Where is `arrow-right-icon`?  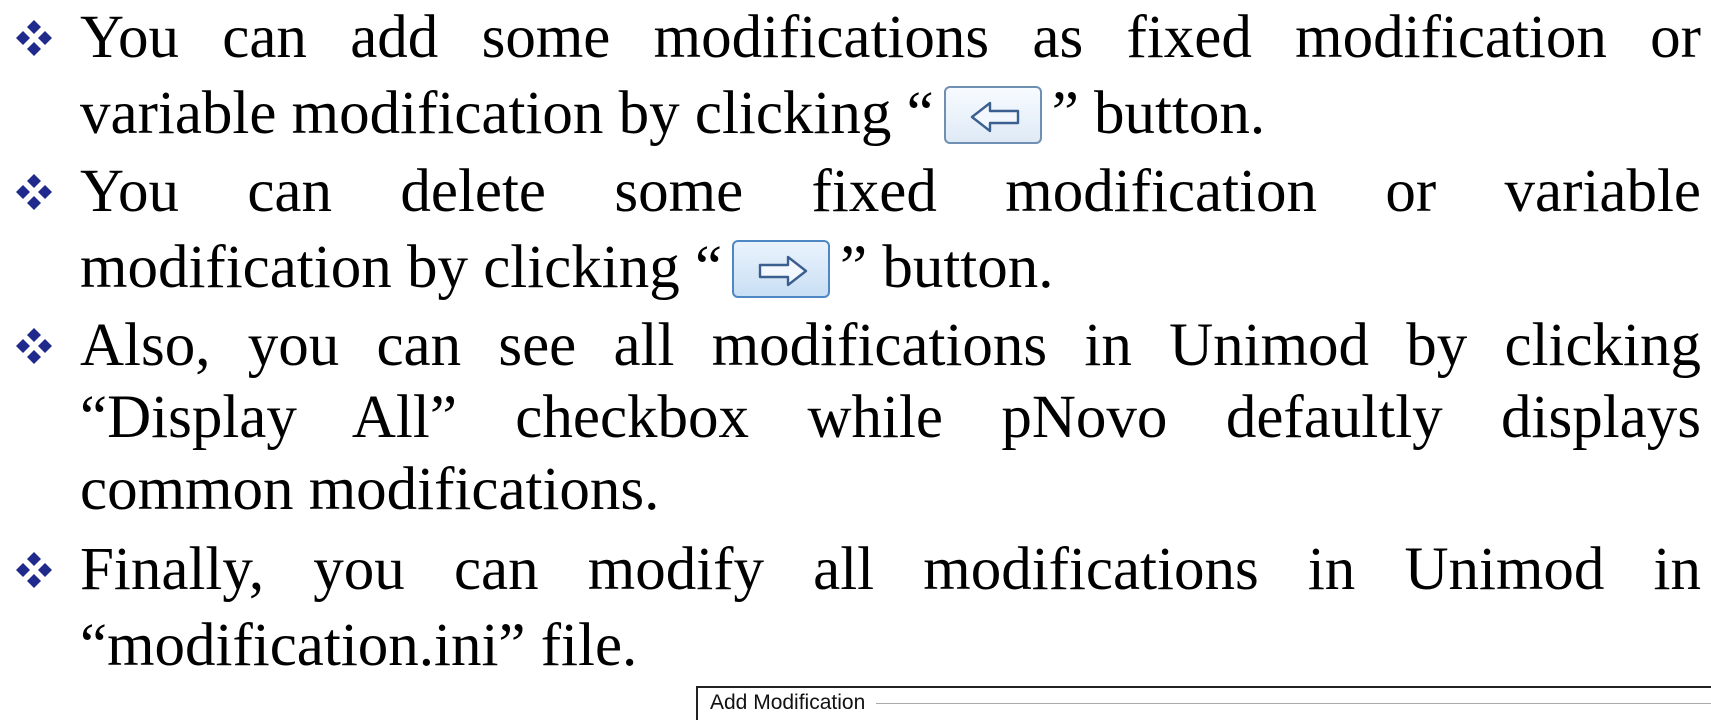 arrow-right-icon is located at coordinates (783, 271).